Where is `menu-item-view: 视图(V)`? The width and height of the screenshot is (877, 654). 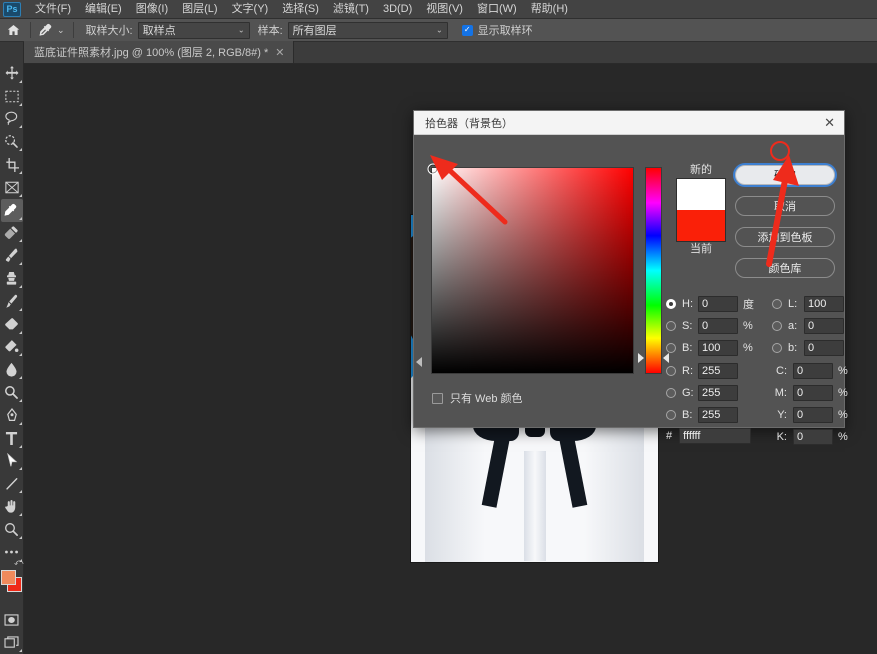 menu-item-view: 视图(V) is located at coordinates (444, 9).